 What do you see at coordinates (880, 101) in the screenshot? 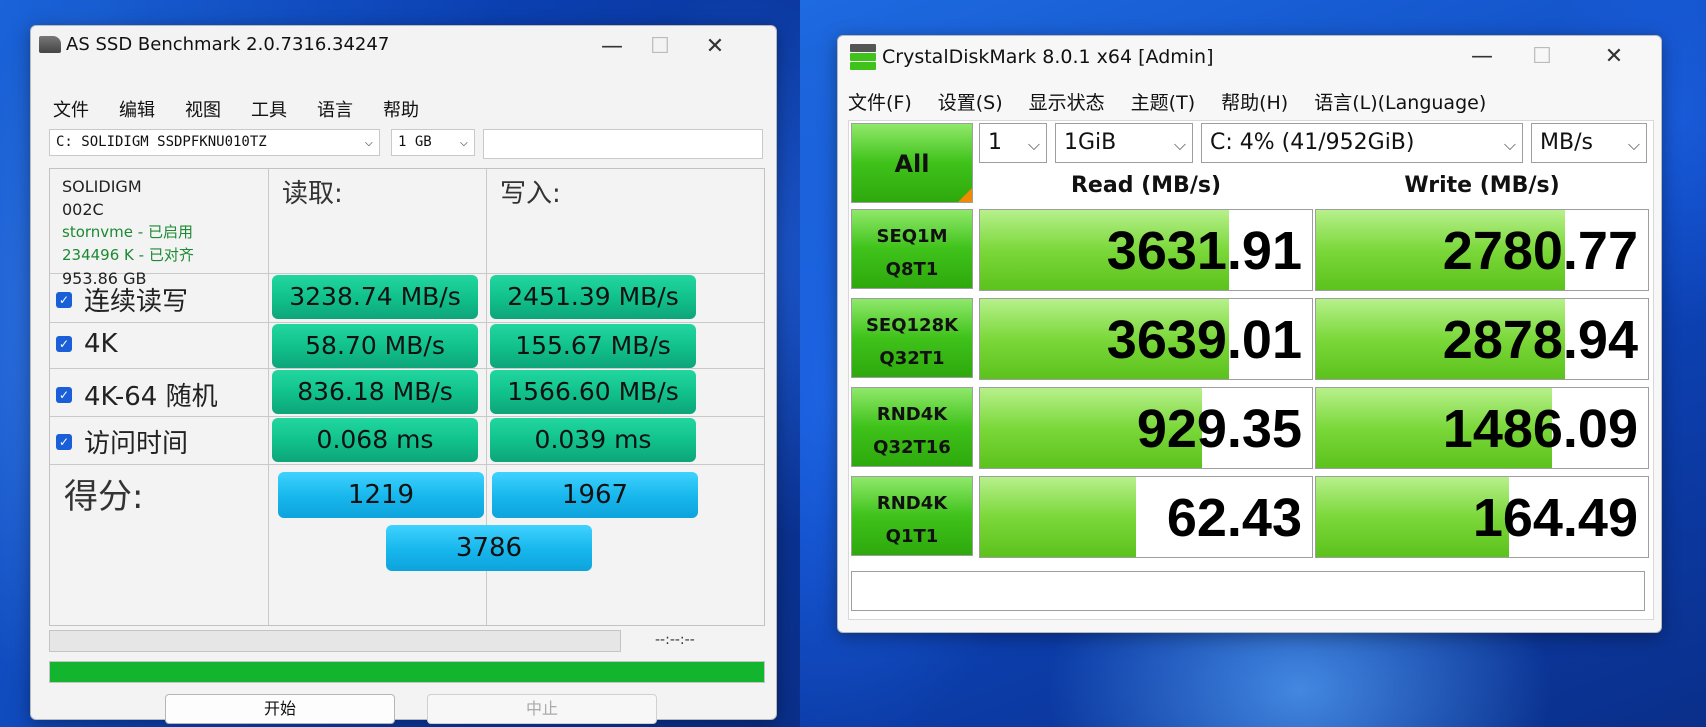
I see `menu-file: 文件(F)` at bounding box center [880, 101].